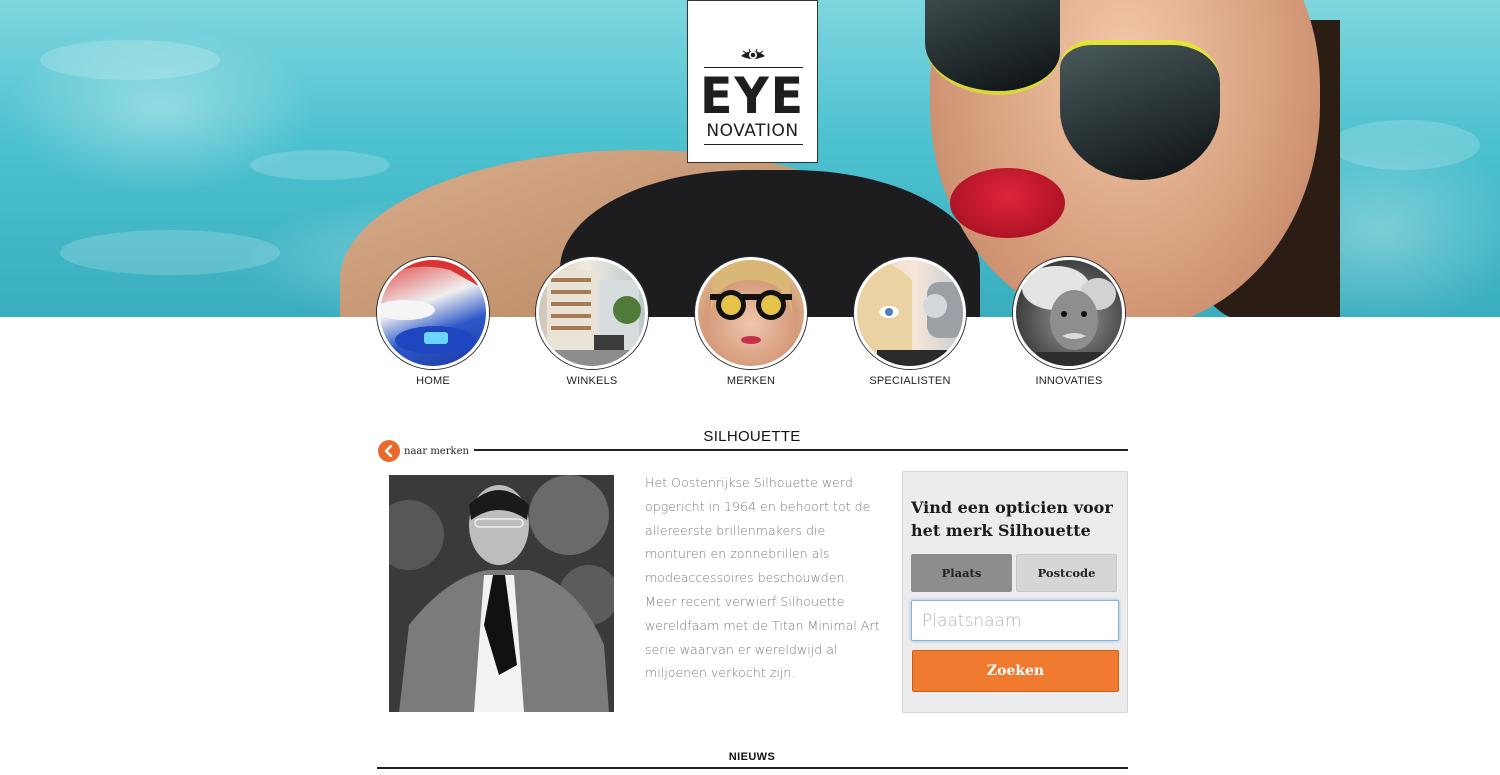 The height and width of the screenshot is (775, 1500). What do you see at coordinates (752, 436) in the screenshot?
I see `page-title: SILHOUETTE` at bounding box center [752, 436].